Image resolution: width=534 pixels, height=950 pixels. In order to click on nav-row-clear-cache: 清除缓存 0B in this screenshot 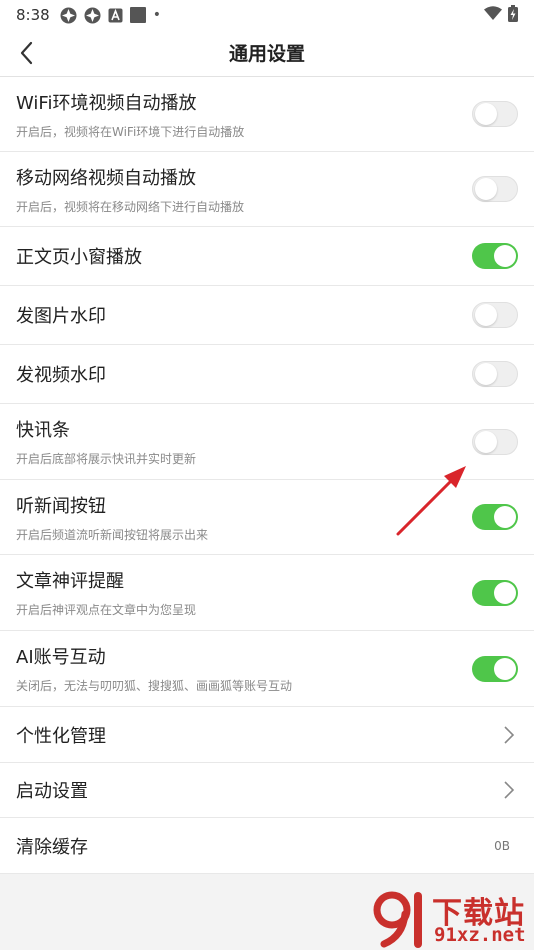, I will do `click(267, 846)`.